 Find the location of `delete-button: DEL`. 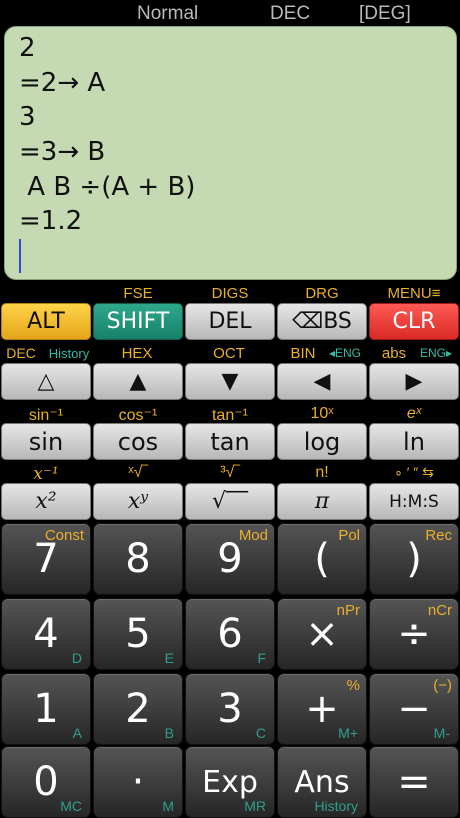

delete-button: DEL is located at coordinates (230, 321).